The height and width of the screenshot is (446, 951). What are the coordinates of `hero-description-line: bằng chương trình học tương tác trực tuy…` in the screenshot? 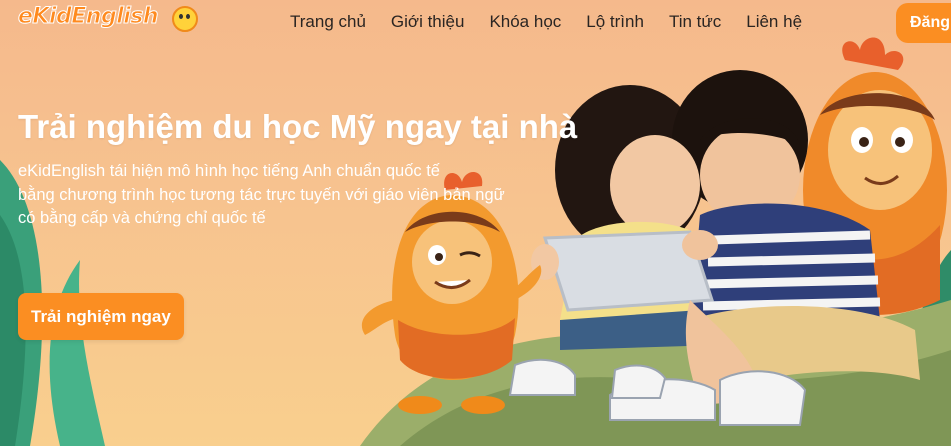 It's located at (261, 194).